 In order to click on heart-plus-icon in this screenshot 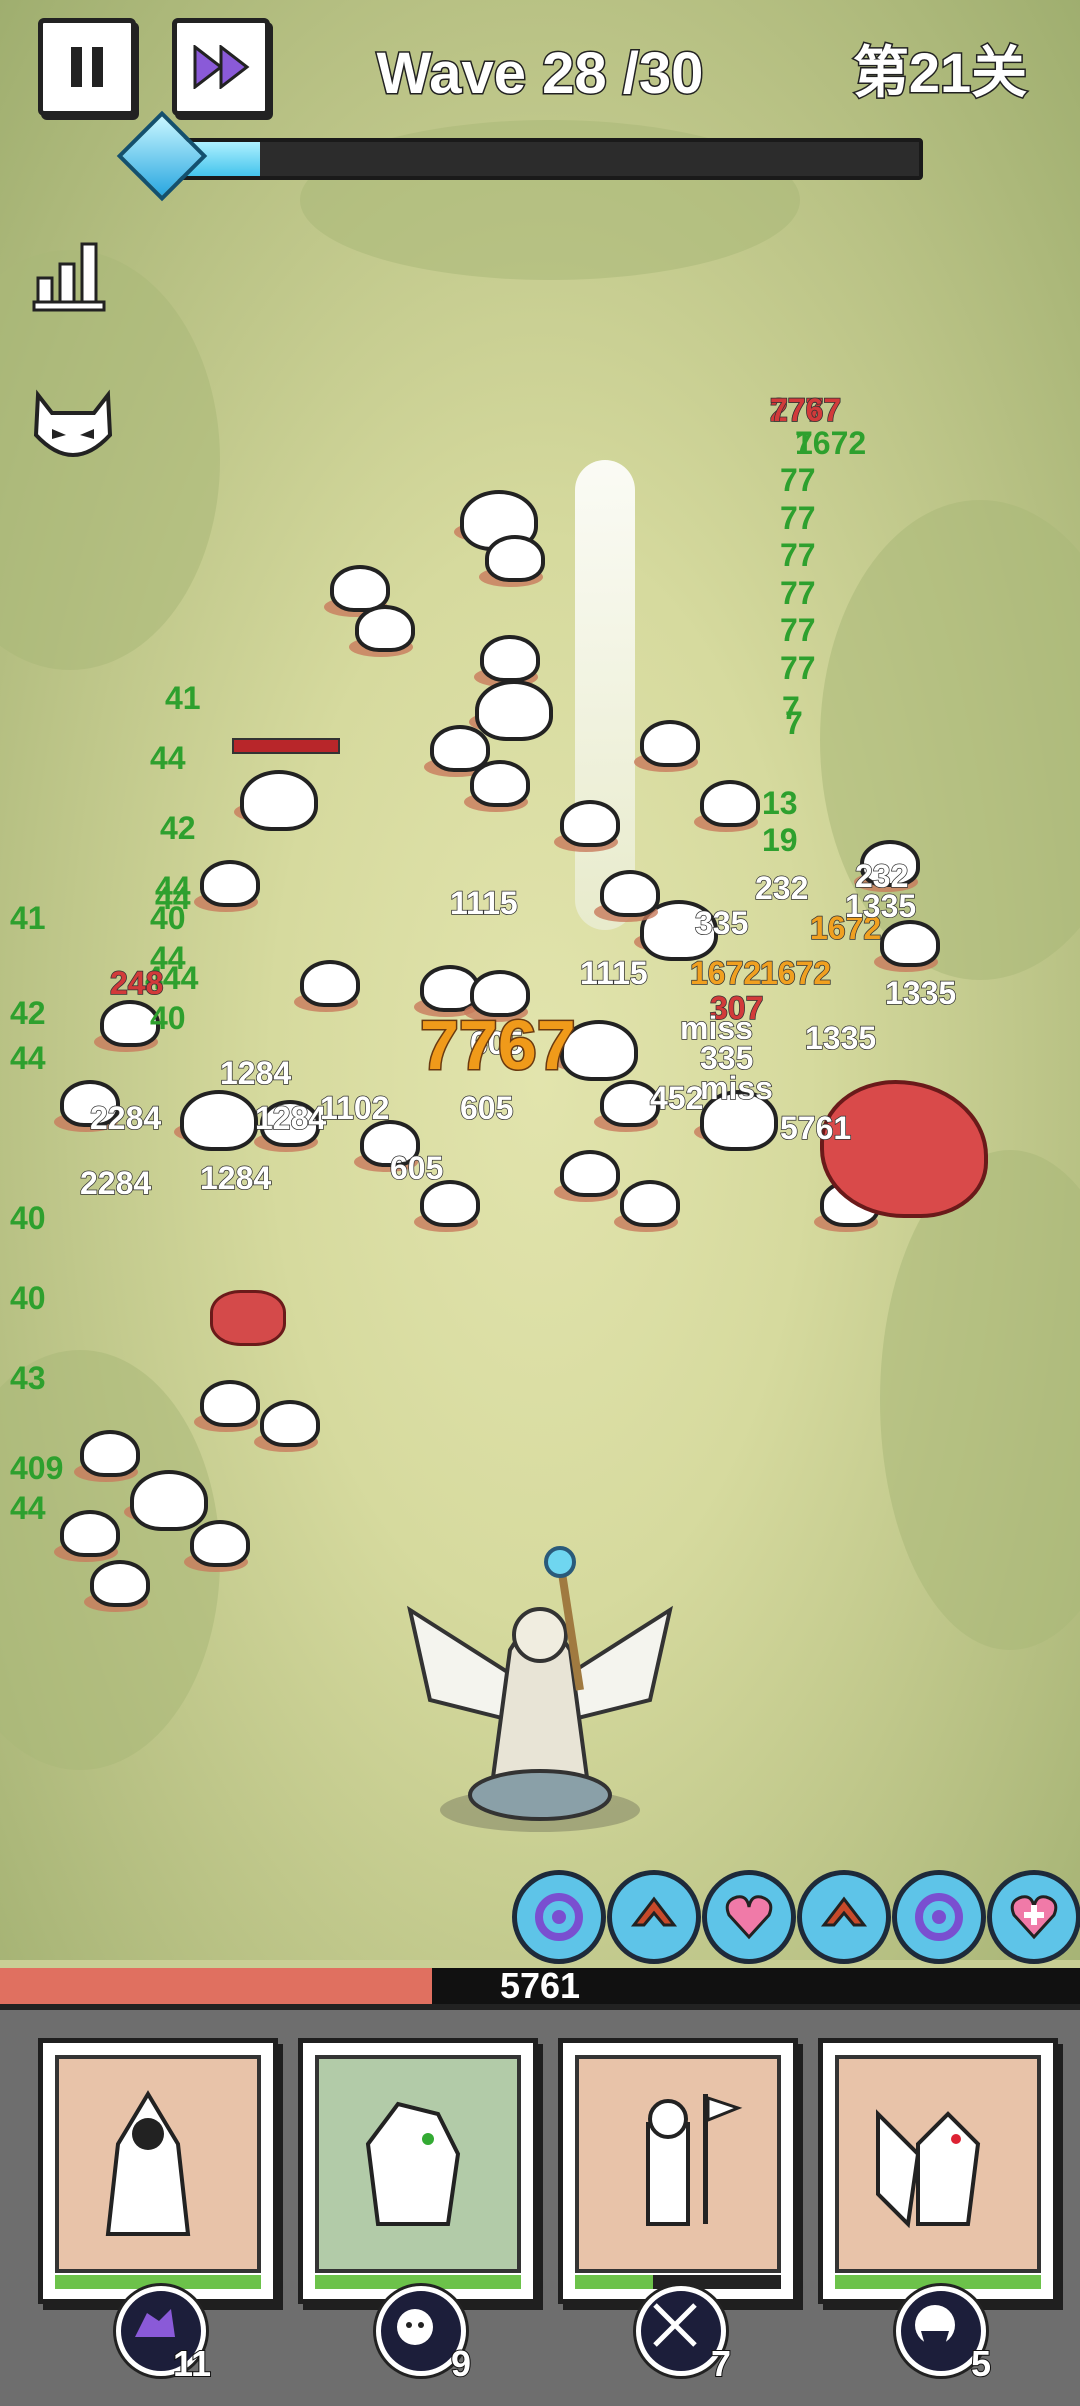, I will do `click(1034, 1917)`.